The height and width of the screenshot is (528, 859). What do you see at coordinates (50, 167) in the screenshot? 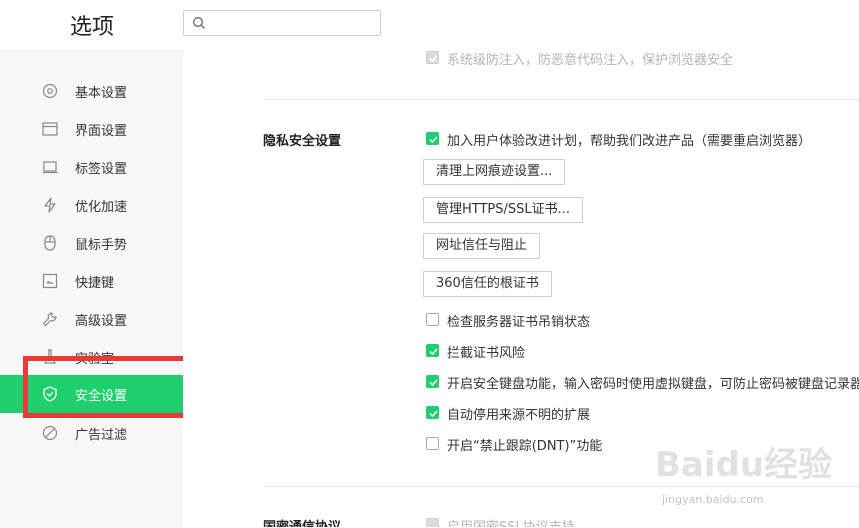
I see `tab-icon` at bounding box center [50, 167].